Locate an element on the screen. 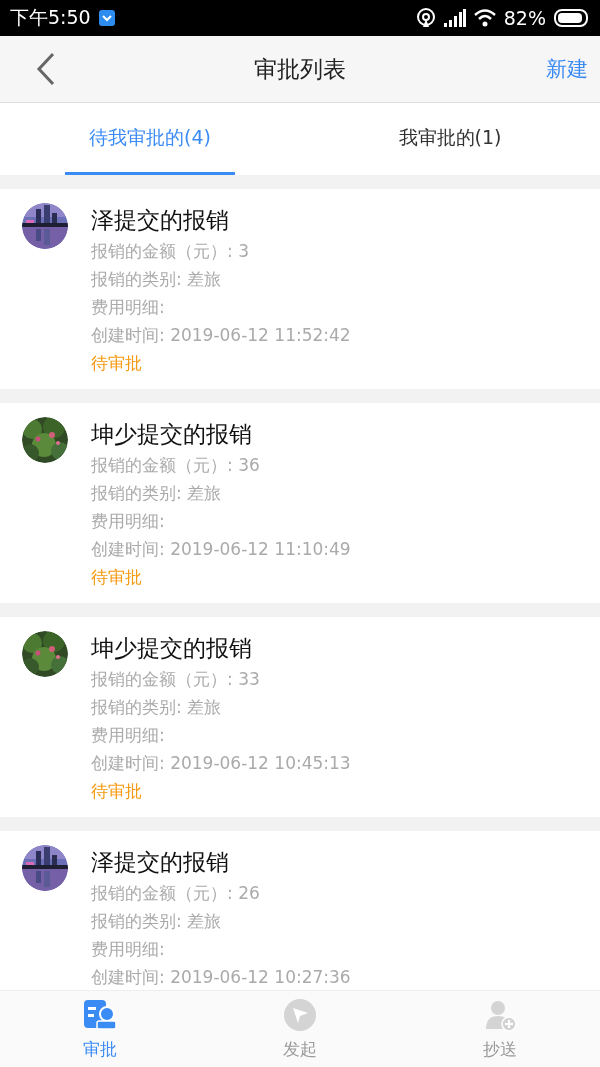 The image size is (600, 1067). approval-card: 泽提交的报销 报销的金额（元）: 26 报销的类别: 差旅 费用明细: 创建时间: 2019-06-12 10:27:36 is located at coordinates (300, 910).